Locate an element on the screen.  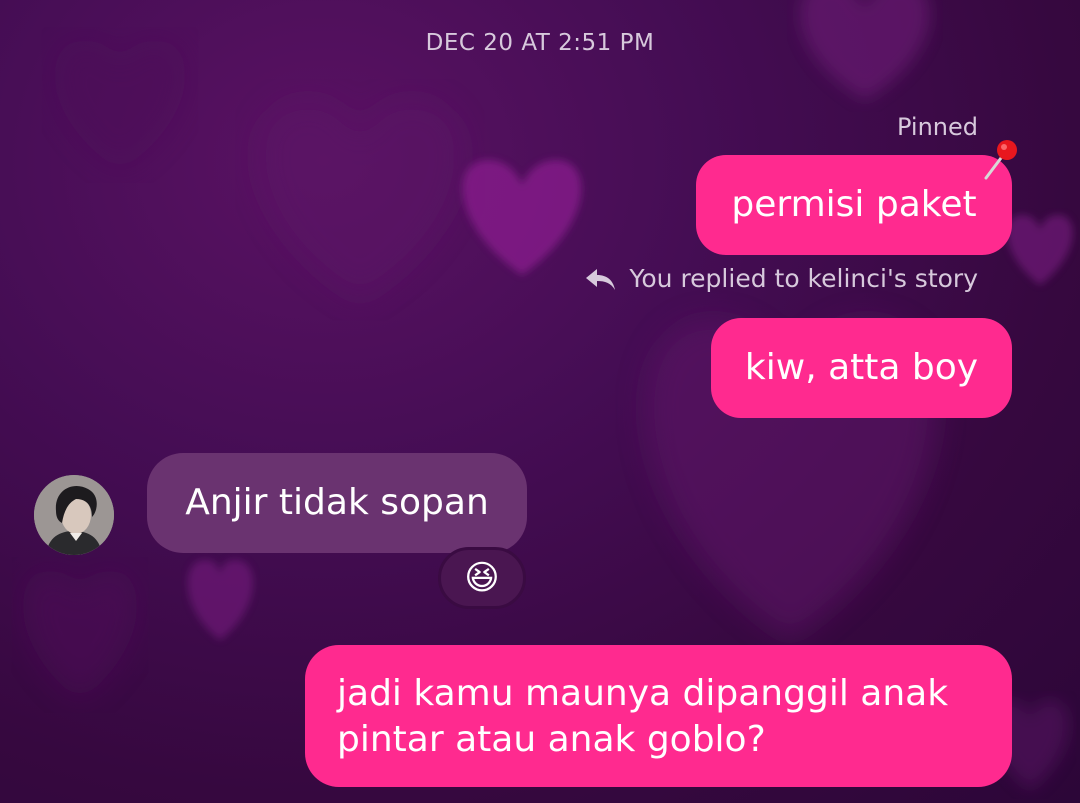
story-reply-note: You replied to kelinci's story is located at coordinates (780, 278).